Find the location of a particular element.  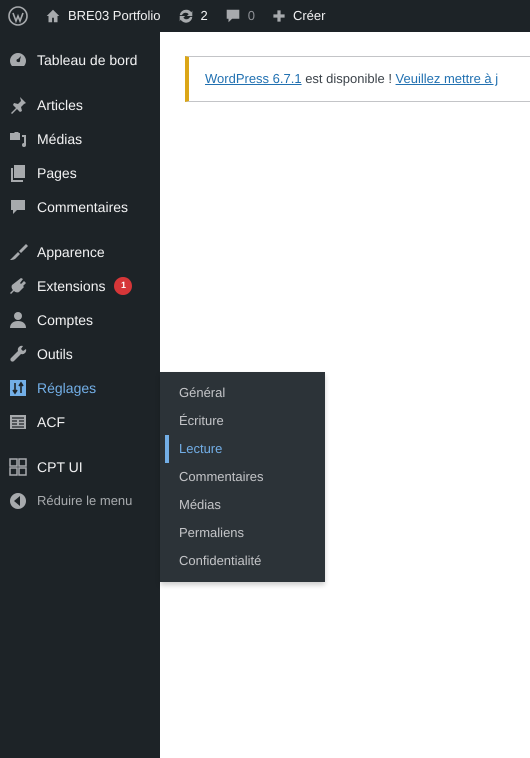

plug-icon is located at coordinates (18, 286).